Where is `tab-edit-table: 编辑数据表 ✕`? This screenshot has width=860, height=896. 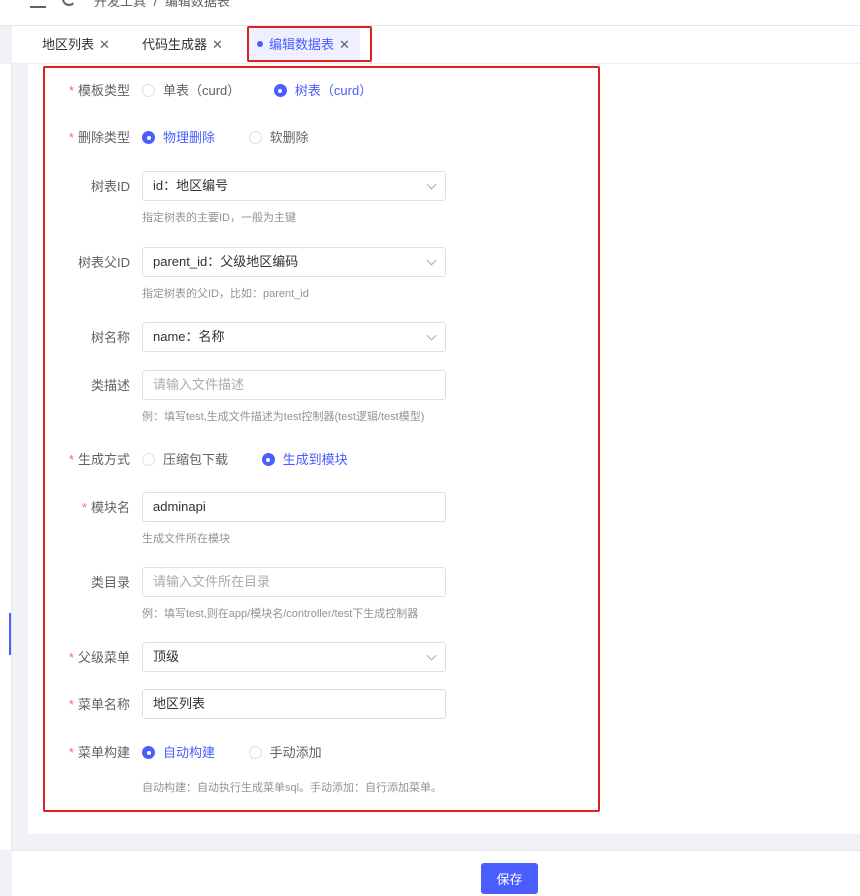 tab-edit-table: 编辑数据表 ✕ is located at coordinates (304, 45).